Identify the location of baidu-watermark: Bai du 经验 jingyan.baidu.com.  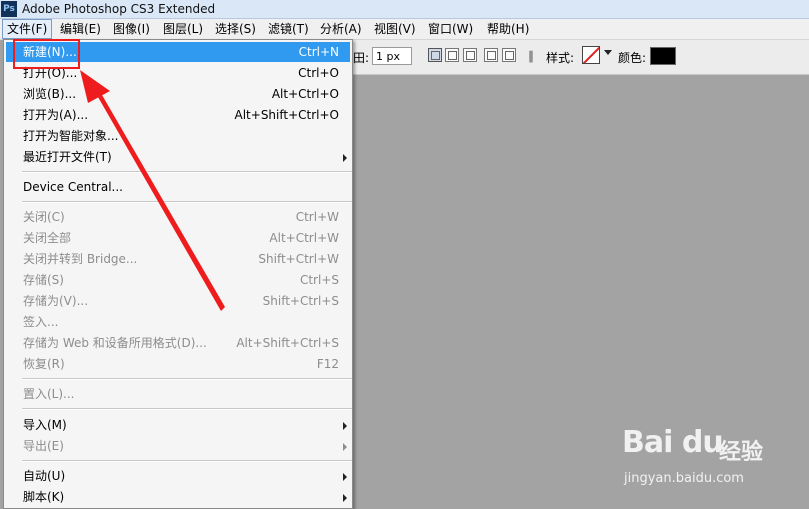
(707, 460).